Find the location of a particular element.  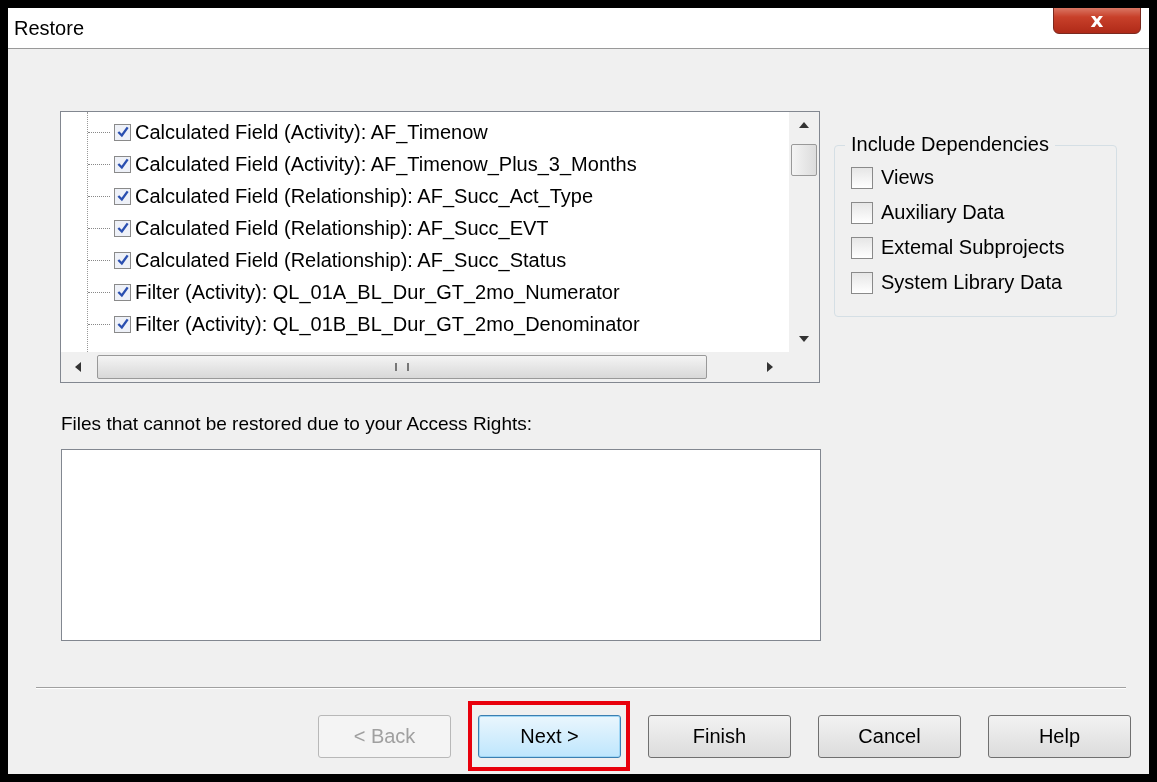

horizontal-scrollbar is located at coordinates (440, 367).